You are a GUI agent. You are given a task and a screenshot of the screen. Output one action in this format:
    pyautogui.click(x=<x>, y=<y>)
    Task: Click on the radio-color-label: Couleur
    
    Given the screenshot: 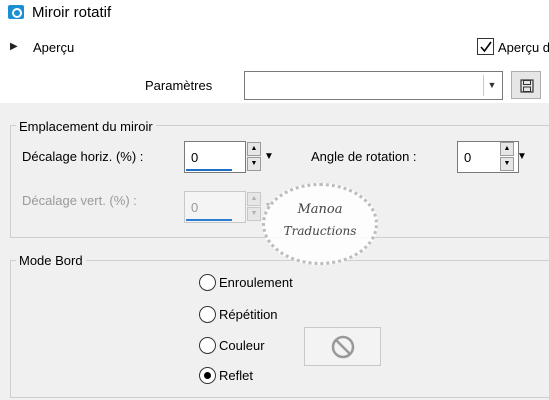 What is the action you would take?
    pyautogui.click(x=242, y=345)
    